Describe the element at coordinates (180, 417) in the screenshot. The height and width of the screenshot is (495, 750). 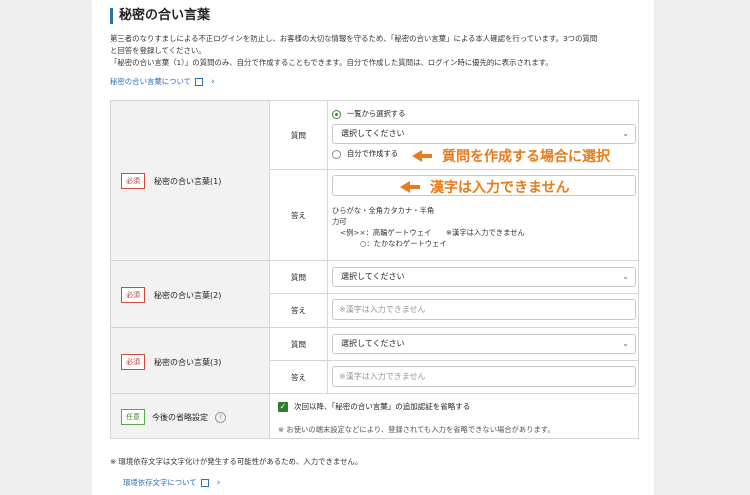
I see `row-label: 今後の省略設定` at that location.